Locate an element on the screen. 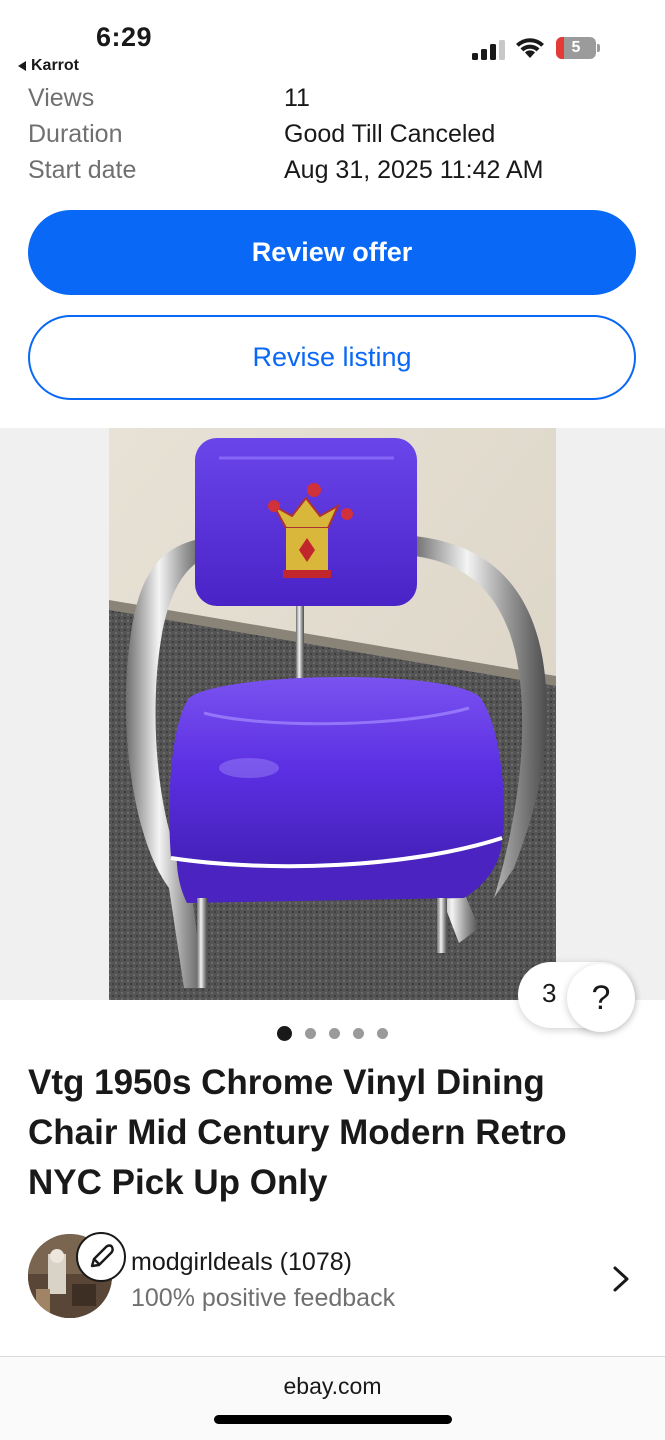  detail-label: Start date is located at coordinates (82, 170).